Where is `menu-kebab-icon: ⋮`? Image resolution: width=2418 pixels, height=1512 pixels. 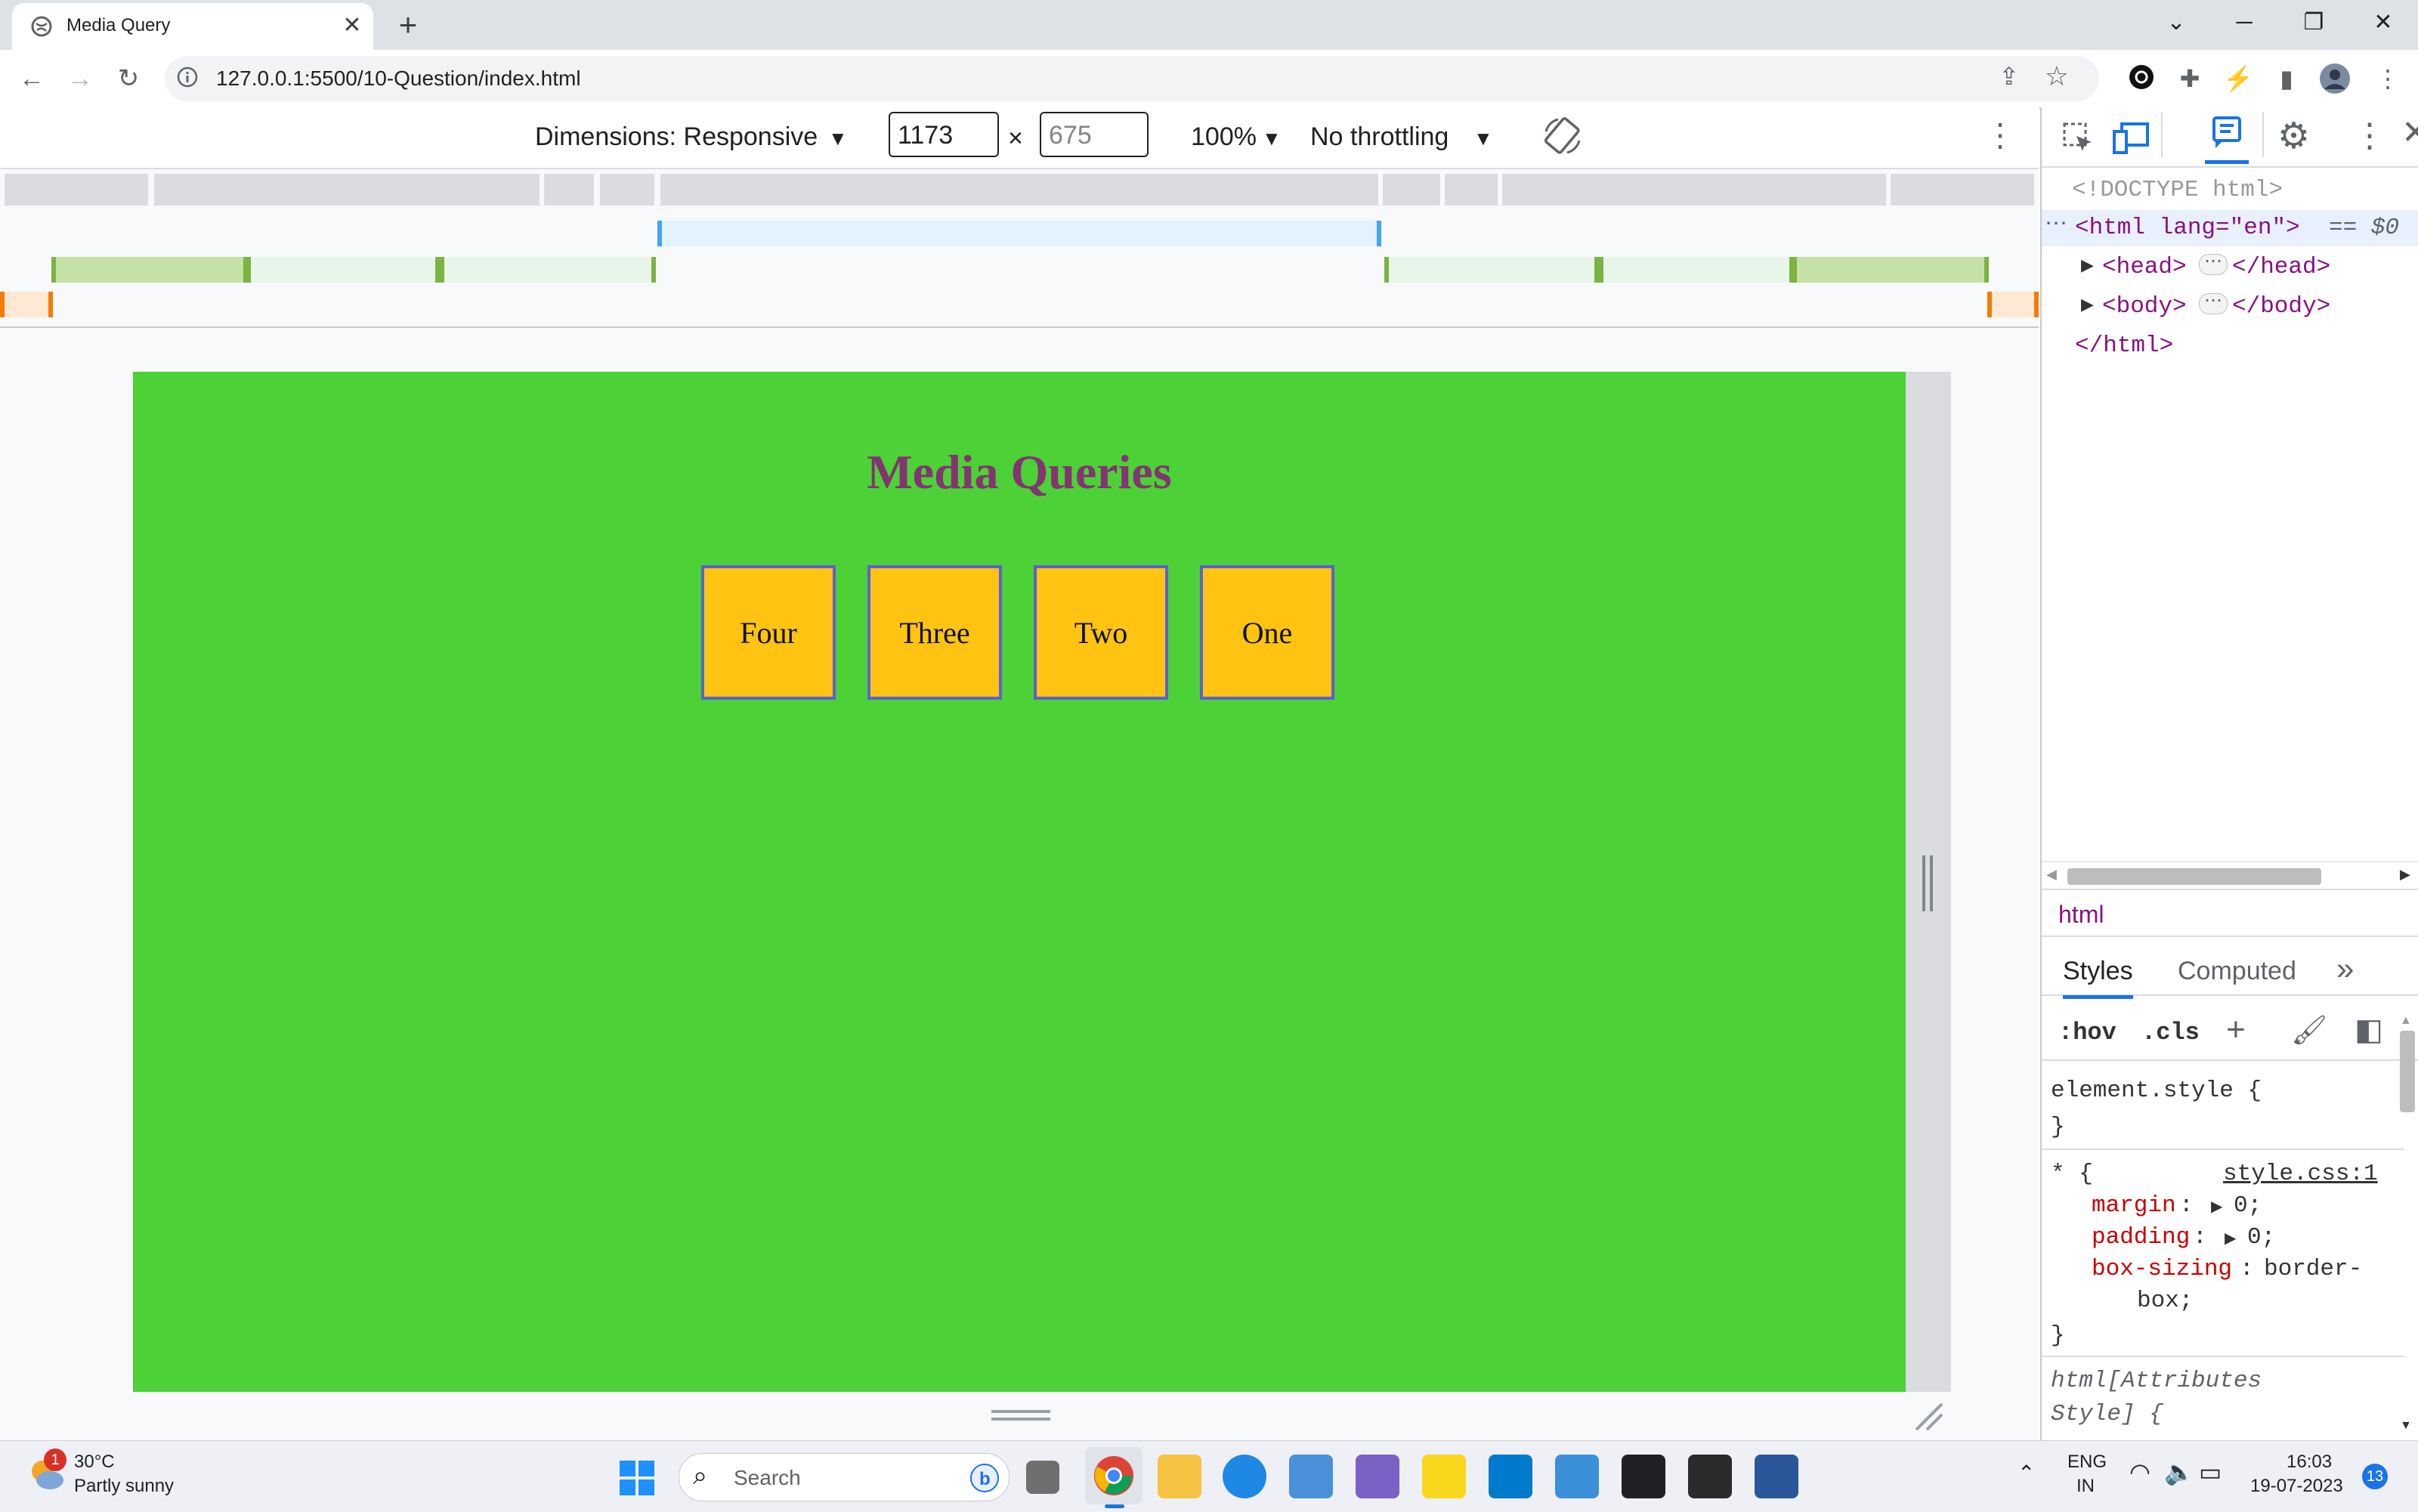
menu-kebab-icon: ⋮ is located at coordinates (2387, 78).